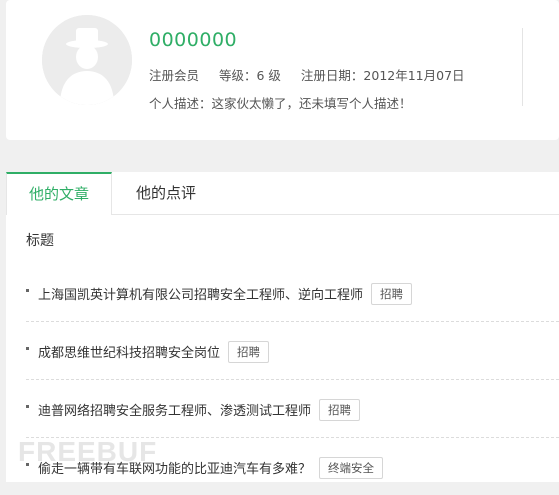 The image size is (559, 495). I want to click on member-type: 注册会员, so click(174, 75).